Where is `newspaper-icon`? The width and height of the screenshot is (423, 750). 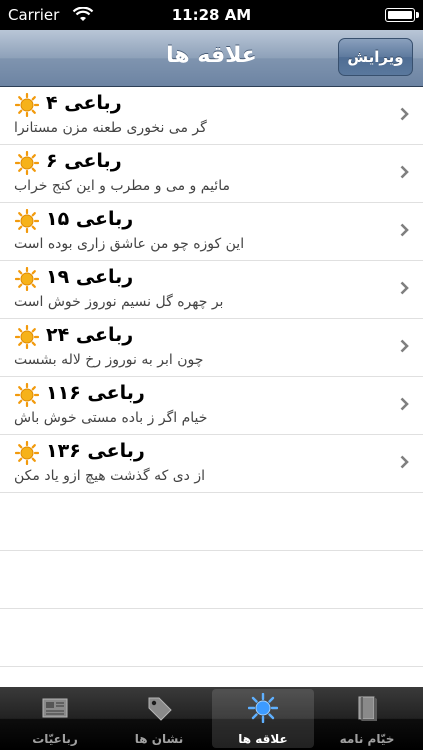
newspaper-icon is located at coordinates (55, 708).